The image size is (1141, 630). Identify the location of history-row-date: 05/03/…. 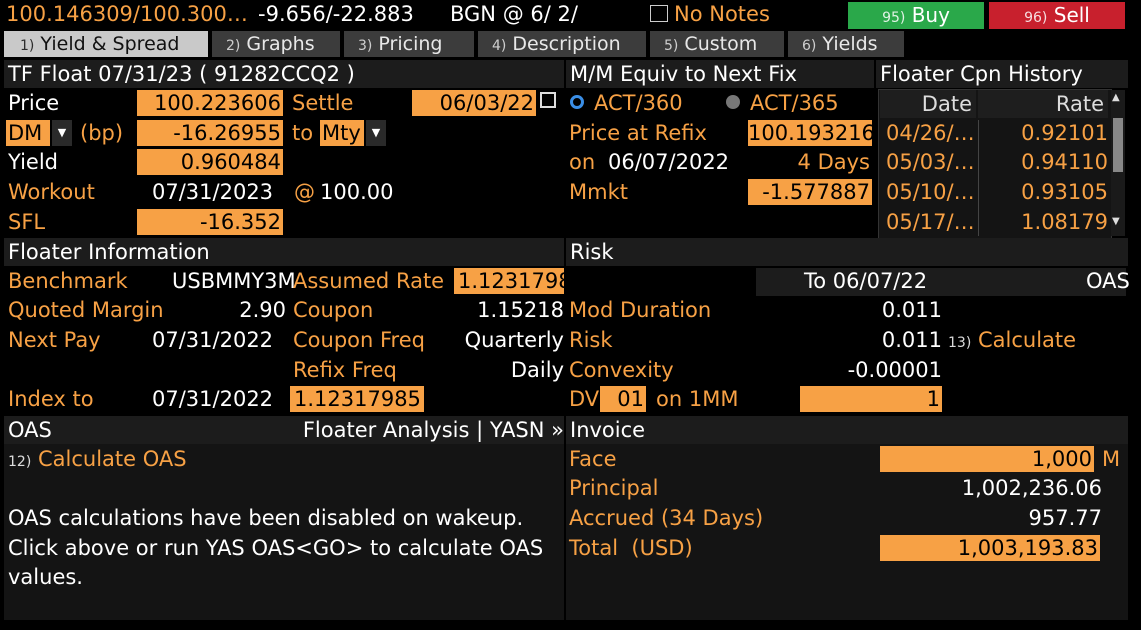
(930, 162).